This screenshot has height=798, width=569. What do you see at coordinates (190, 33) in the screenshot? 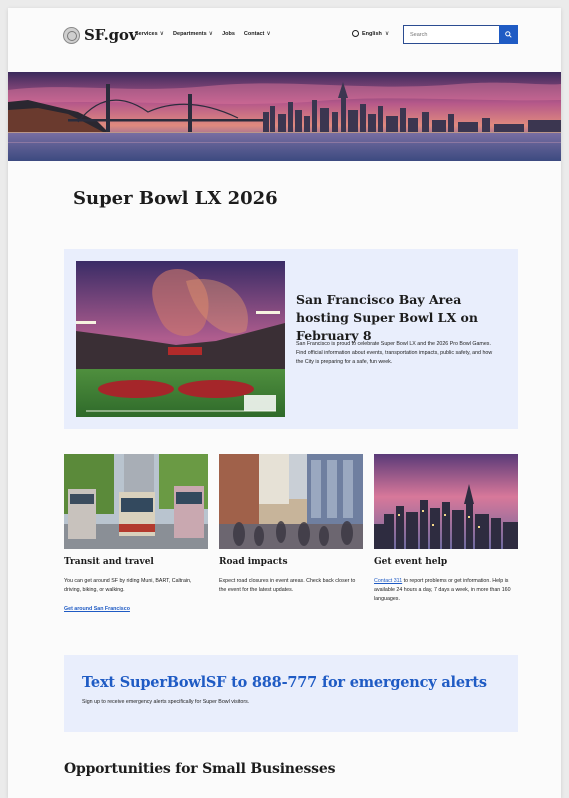
I see `nav-label: Departments` at bounding box center [190, 33].